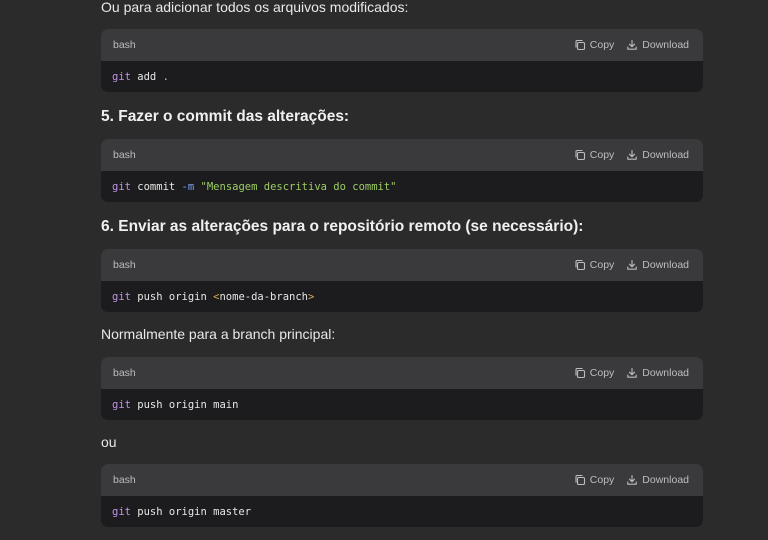  What do you see at coordinates (225, 116) in the screenshot?
I see `heading-commit: 5. Fazer o commit das alterações:` at bounding box center [225, 116].